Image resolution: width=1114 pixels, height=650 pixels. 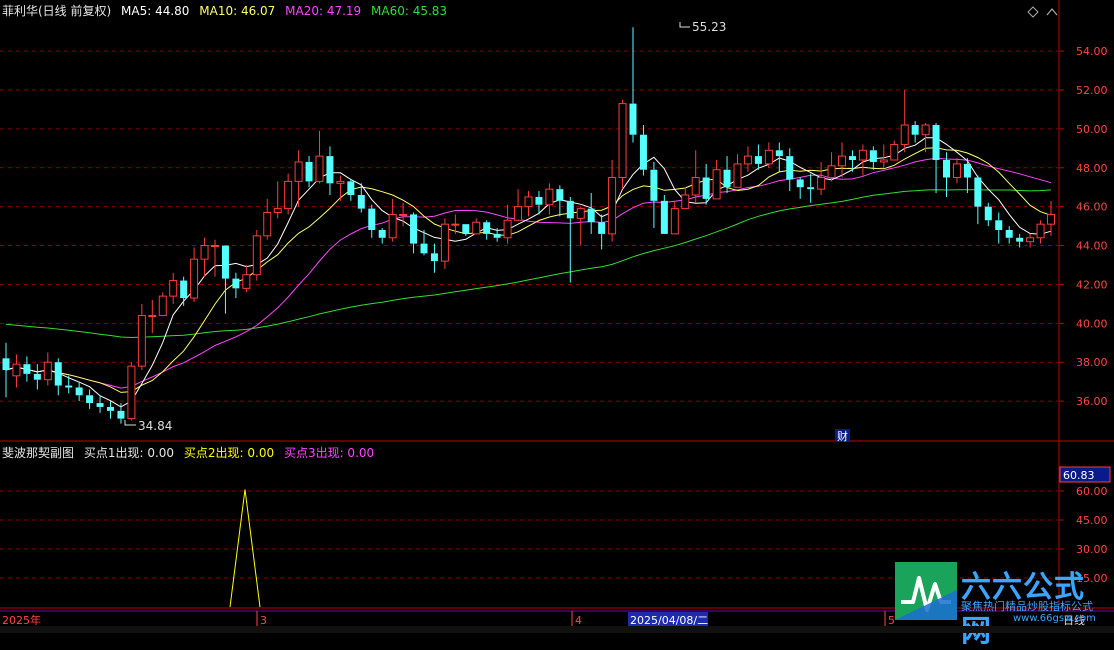 I want to click on price-tick-label: 42.00, so click(x=1092, y=284).